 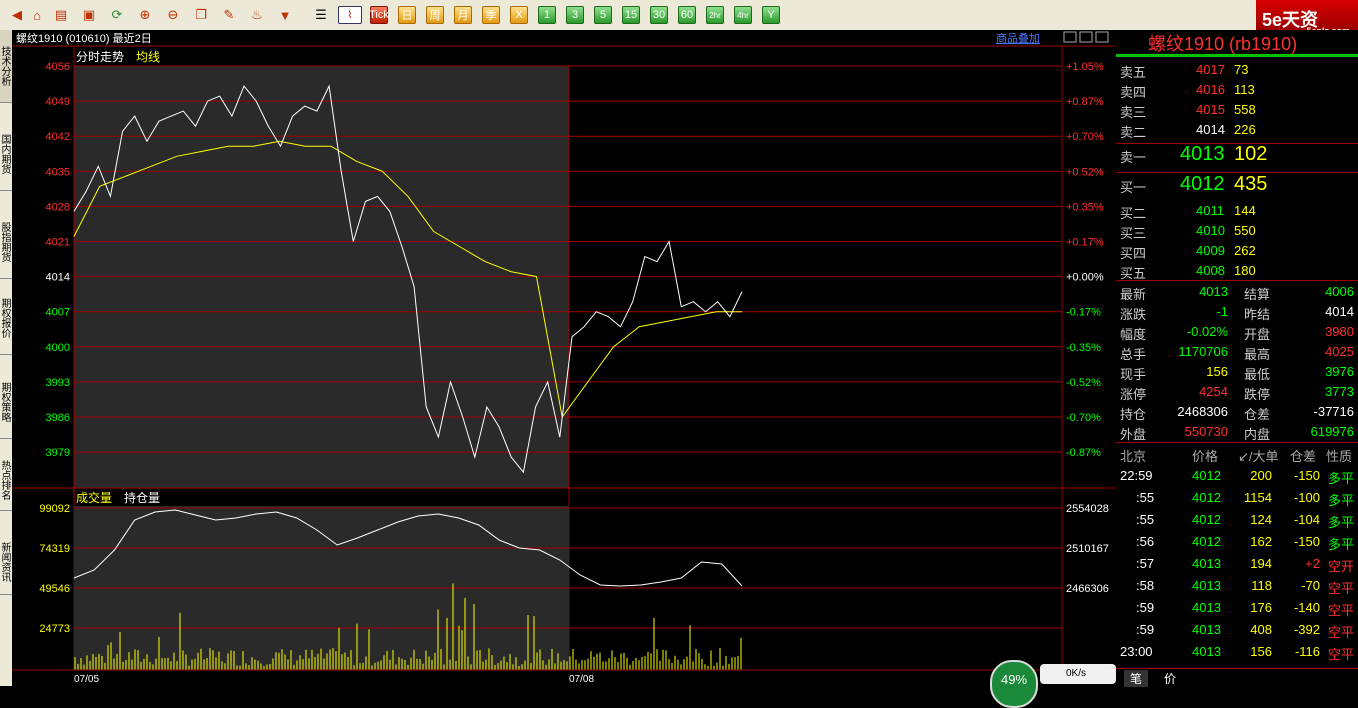 I want to click on period-60: 60, so click(x=687, y=15).